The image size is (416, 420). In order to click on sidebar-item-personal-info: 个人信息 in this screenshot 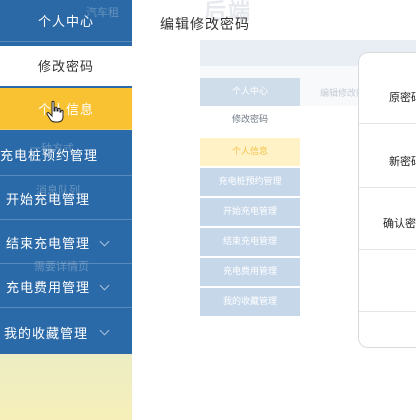, I will do `click(66, 109)`.